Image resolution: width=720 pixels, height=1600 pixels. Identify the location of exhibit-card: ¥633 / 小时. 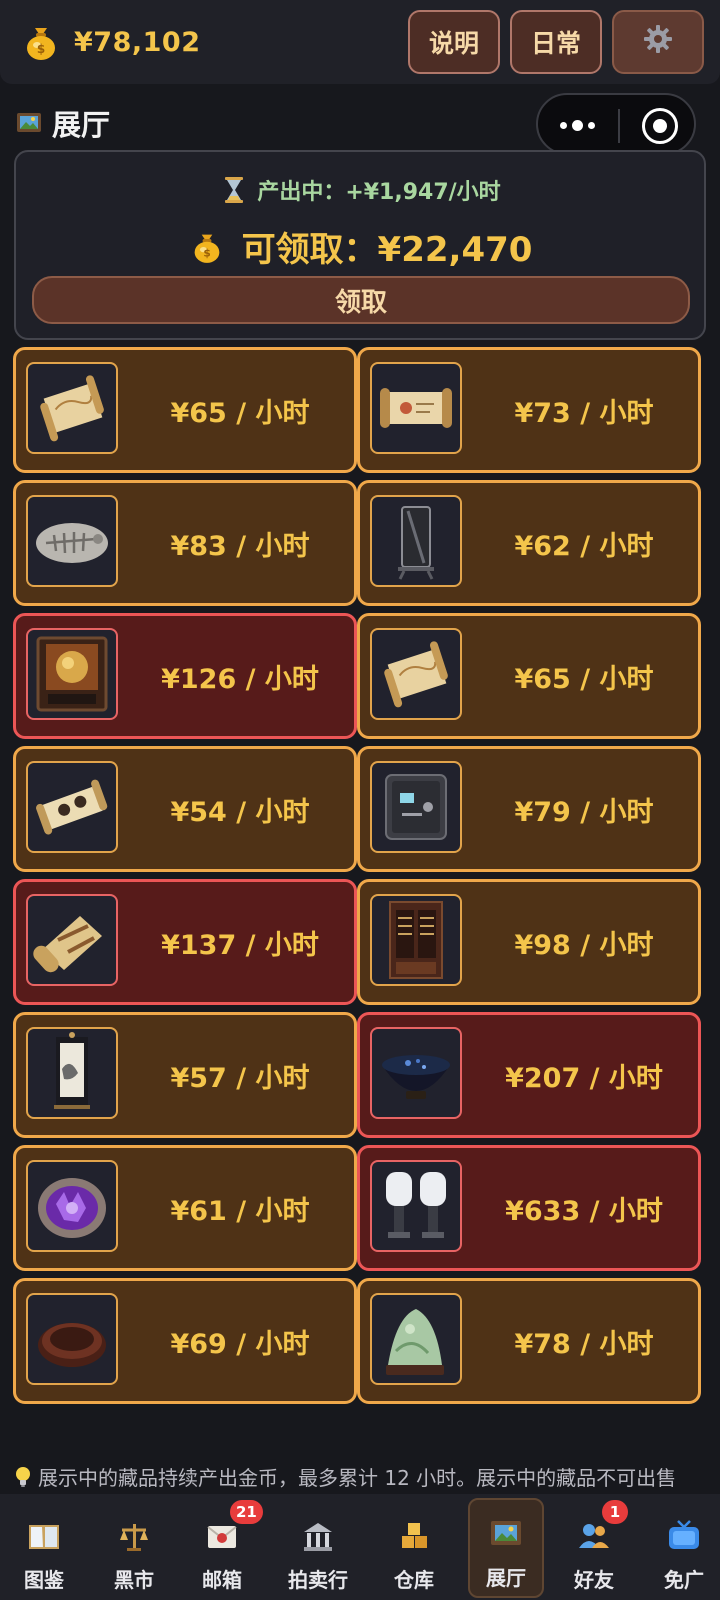
(529, 1208).